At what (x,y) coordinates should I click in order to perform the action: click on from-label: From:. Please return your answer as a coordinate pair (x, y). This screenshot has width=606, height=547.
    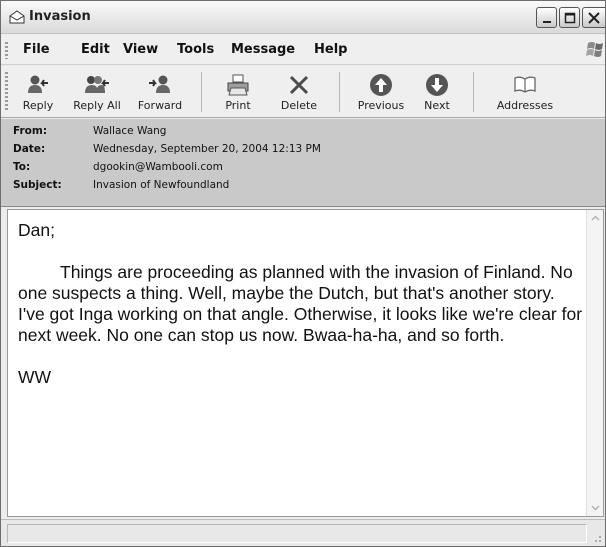
    Looking at the image, I should click on (30, 131).